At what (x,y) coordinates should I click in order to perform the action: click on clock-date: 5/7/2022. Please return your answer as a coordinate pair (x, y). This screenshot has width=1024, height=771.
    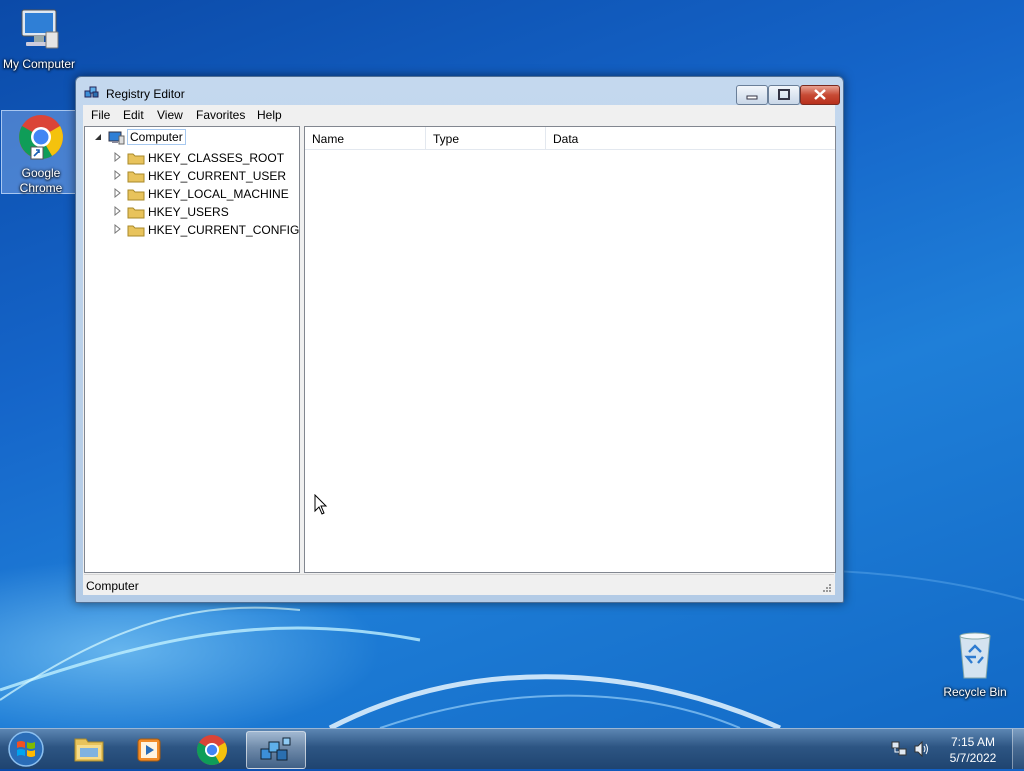
    Looking at the image, I should click on (973, 758).